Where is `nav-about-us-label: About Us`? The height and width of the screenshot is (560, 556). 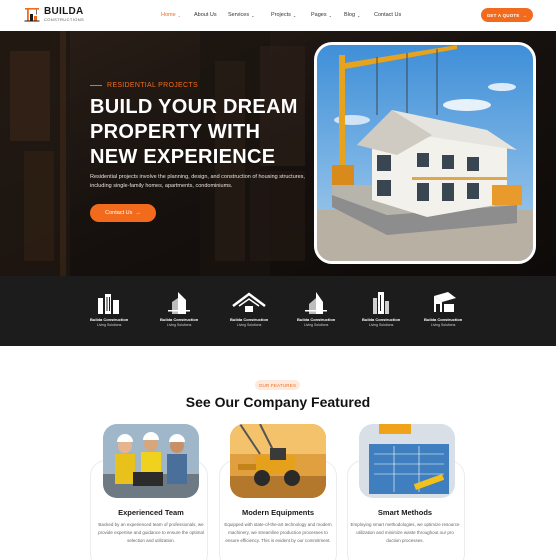 nav-about-us-label: About Us is located at coordinates (205, 15).